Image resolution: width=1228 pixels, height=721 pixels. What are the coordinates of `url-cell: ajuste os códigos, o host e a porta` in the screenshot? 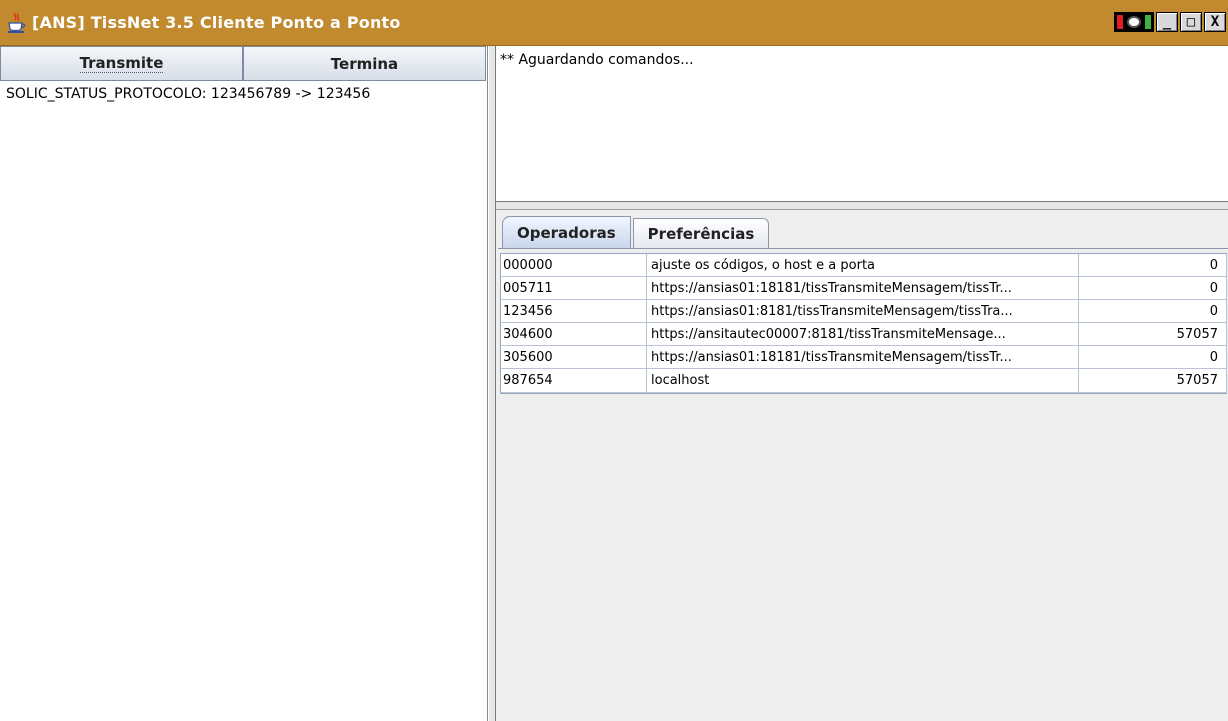 It's located at (863, 265).